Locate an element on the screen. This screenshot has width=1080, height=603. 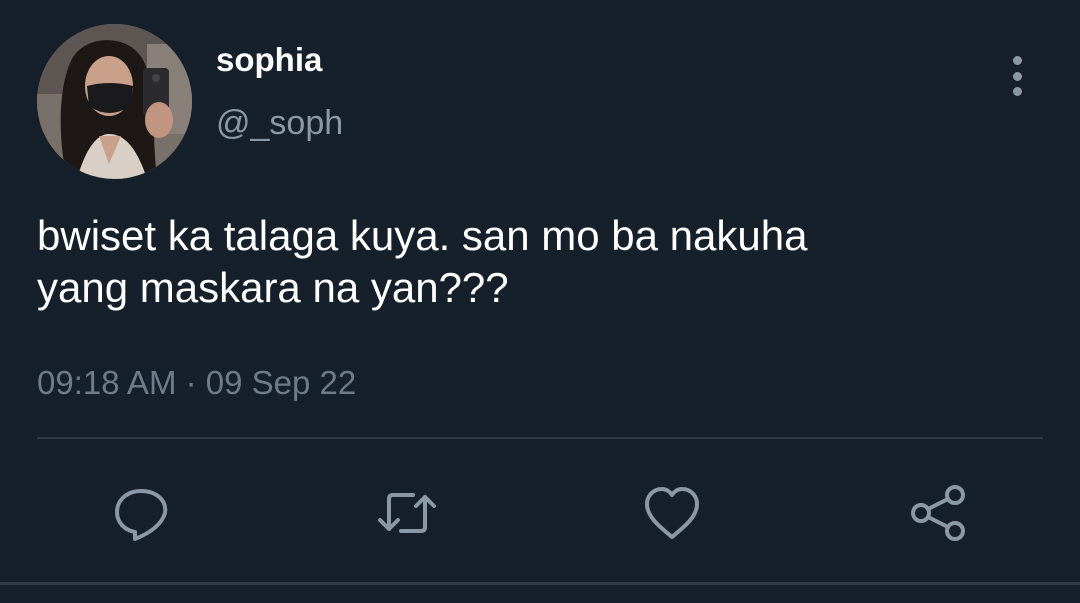
avatar is located at coordinates (114, 101).